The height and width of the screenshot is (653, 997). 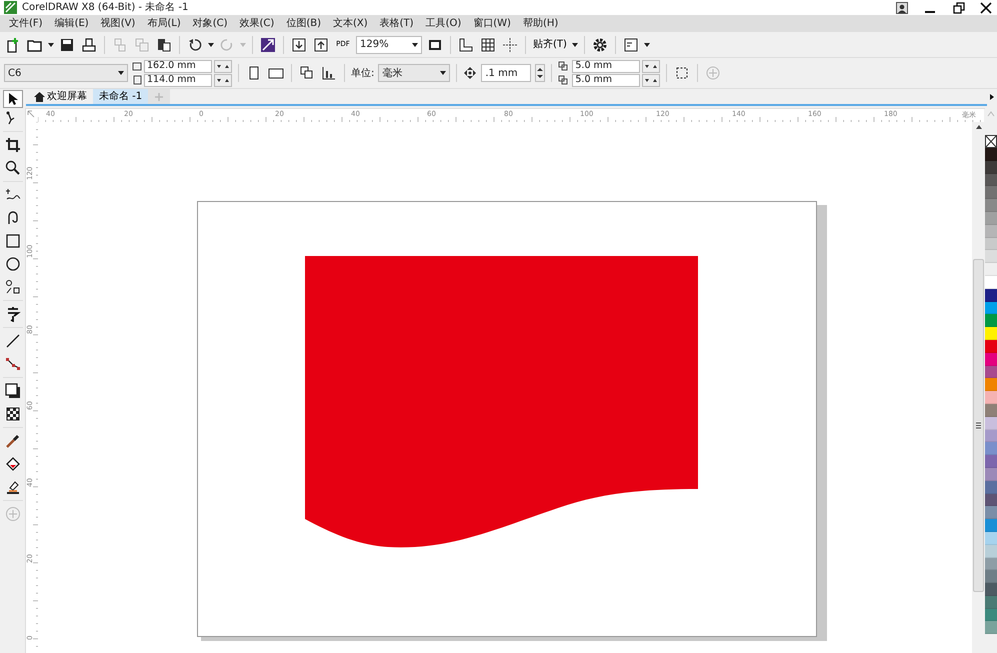 What do you see at coordinates (66, 73) in the screenshot?
I see `preset-field: C6` at bounding box center [66, 73].